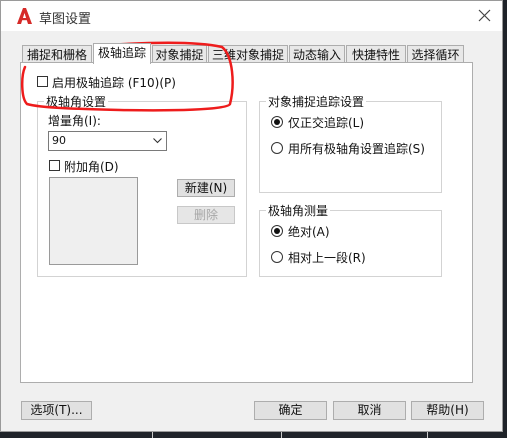 The width and height of the screenshot is (507, 438). Describe the element at coordinates (327, 258) in the screenshot. I see `relative-last-segment-label: 相对上一段(R)` at that location.